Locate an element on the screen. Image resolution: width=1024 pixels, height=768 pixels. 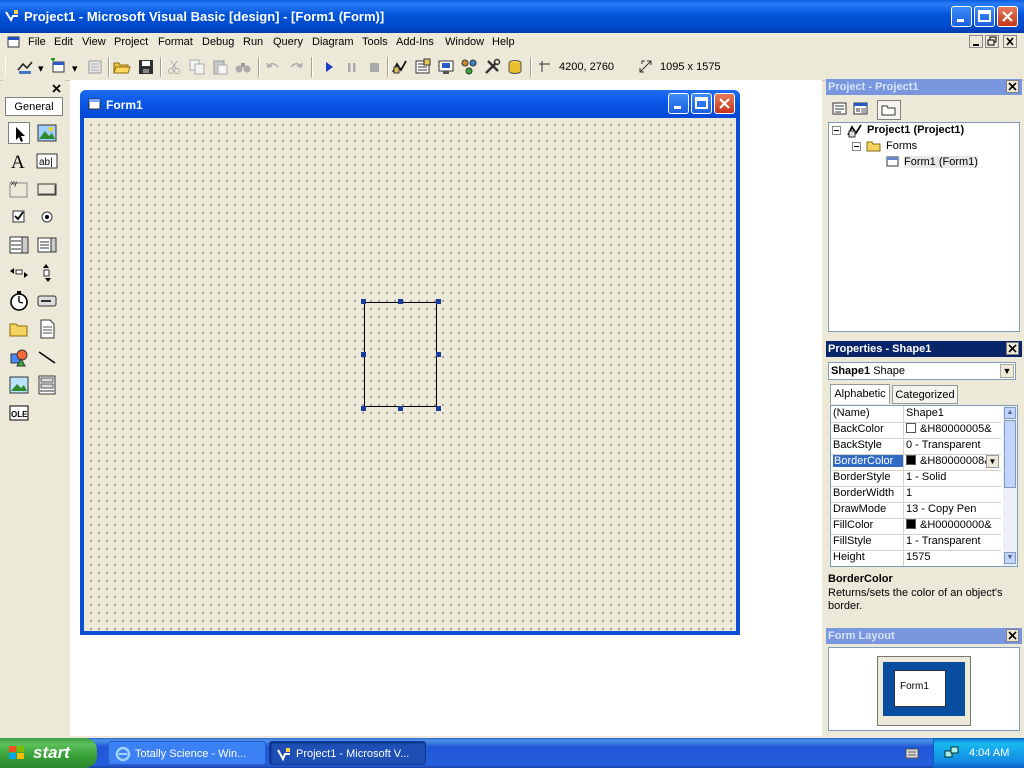
tab-alphabetic: Alphabetic is located at coordinates (860, 394).